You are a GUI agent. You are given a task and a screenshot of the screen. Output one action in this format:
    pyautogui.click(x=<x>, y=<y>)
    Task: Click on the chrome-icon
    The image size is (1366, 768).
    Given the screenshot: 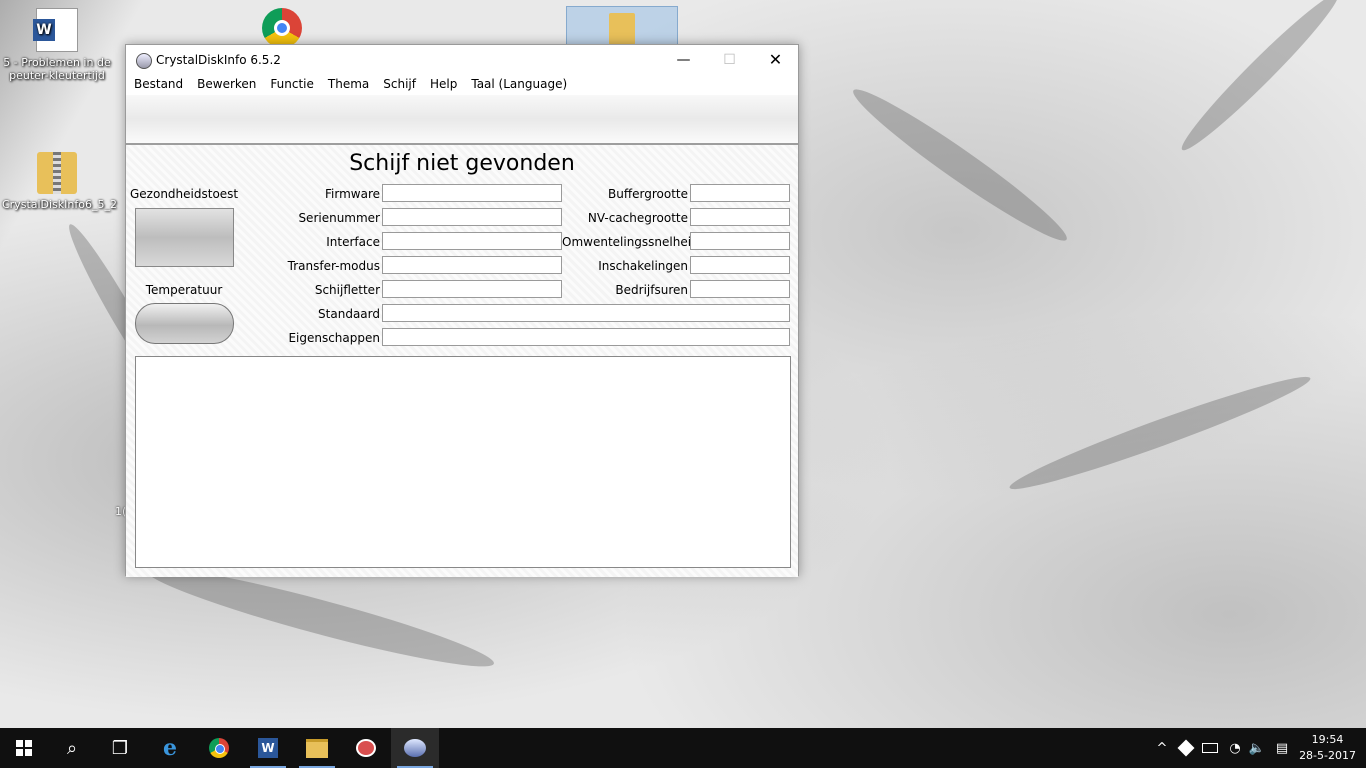 What is the action you would take?
    pyautogui.click(x=219, y=748)
    